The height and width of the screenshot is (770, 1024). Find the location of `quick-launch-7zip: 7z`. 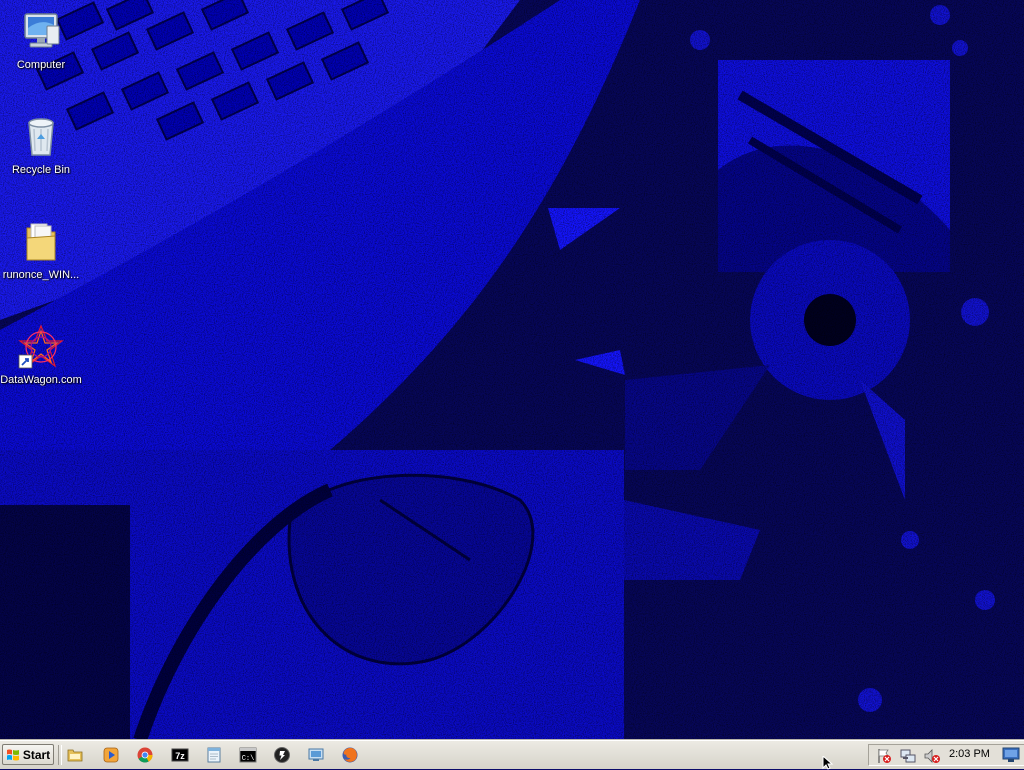

quick-launch-7zip: 7z is located at coordinates (180, 755).